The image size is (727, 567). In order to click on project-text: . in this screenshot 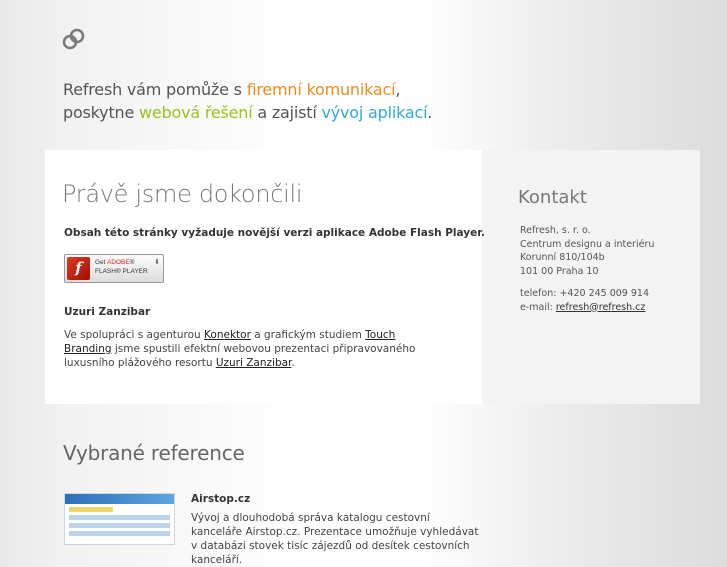, I will do `click(293, 363)`.